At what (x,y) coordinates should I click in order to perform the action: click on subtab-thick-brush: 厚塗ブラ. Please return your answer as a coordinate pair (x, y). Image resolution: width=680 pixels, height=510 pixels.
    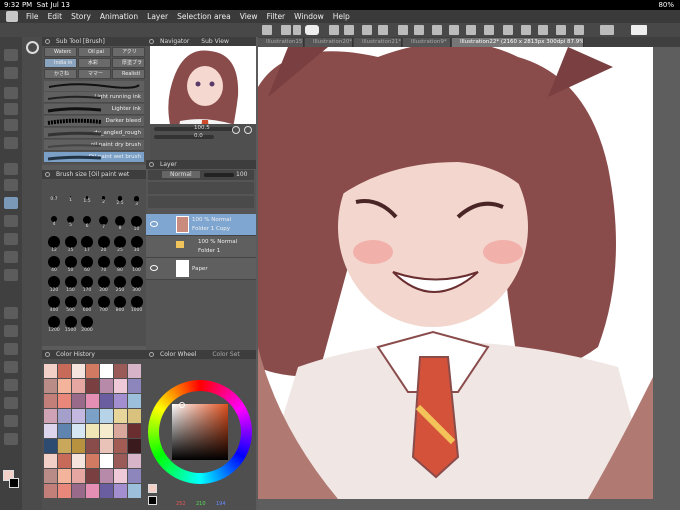
    Looking at the image, I should click on (128, 63).